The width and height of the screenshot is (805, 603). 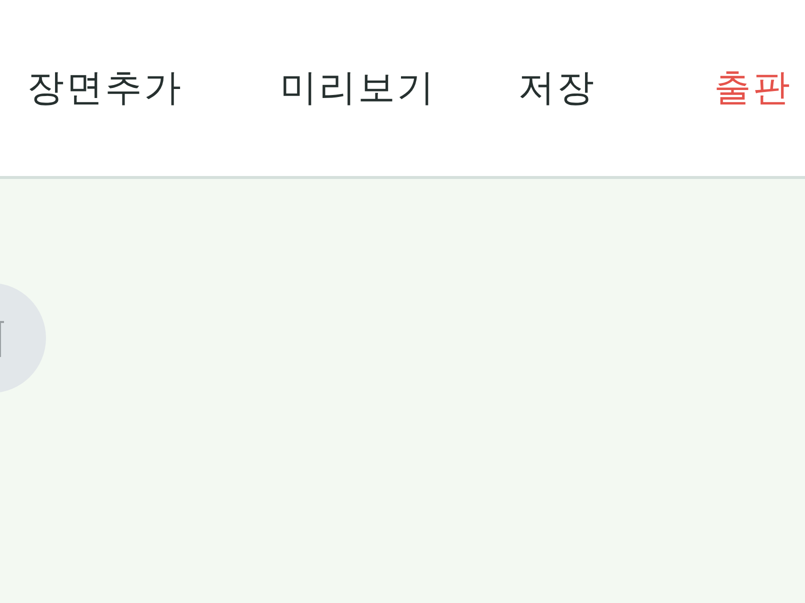 What do you see at coordinates (753, 88) in the screenshot?
I see `toolbar-button: 출판` at bounding box center [753, 88].